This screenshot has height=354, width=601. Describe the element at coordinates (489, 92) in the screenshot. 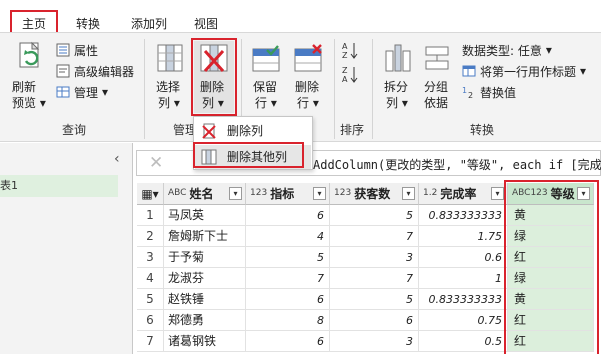

I see `replace-values-button: 12 替换值` at that location.